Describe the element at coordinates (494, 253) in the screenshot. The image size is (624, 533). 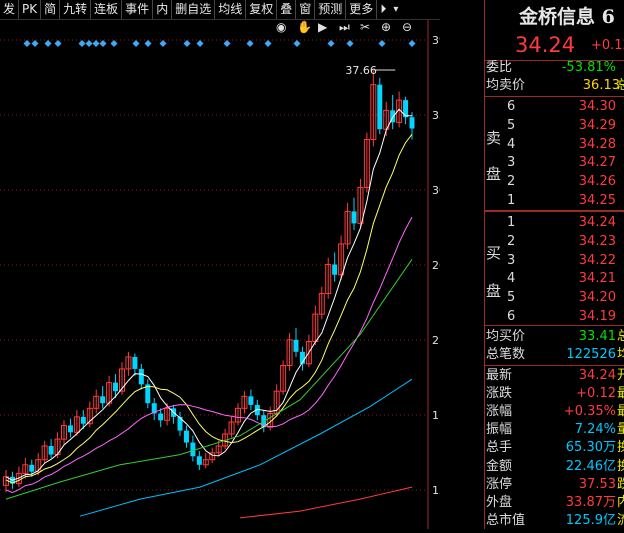
I see `buy-side-label: 买` at that location.